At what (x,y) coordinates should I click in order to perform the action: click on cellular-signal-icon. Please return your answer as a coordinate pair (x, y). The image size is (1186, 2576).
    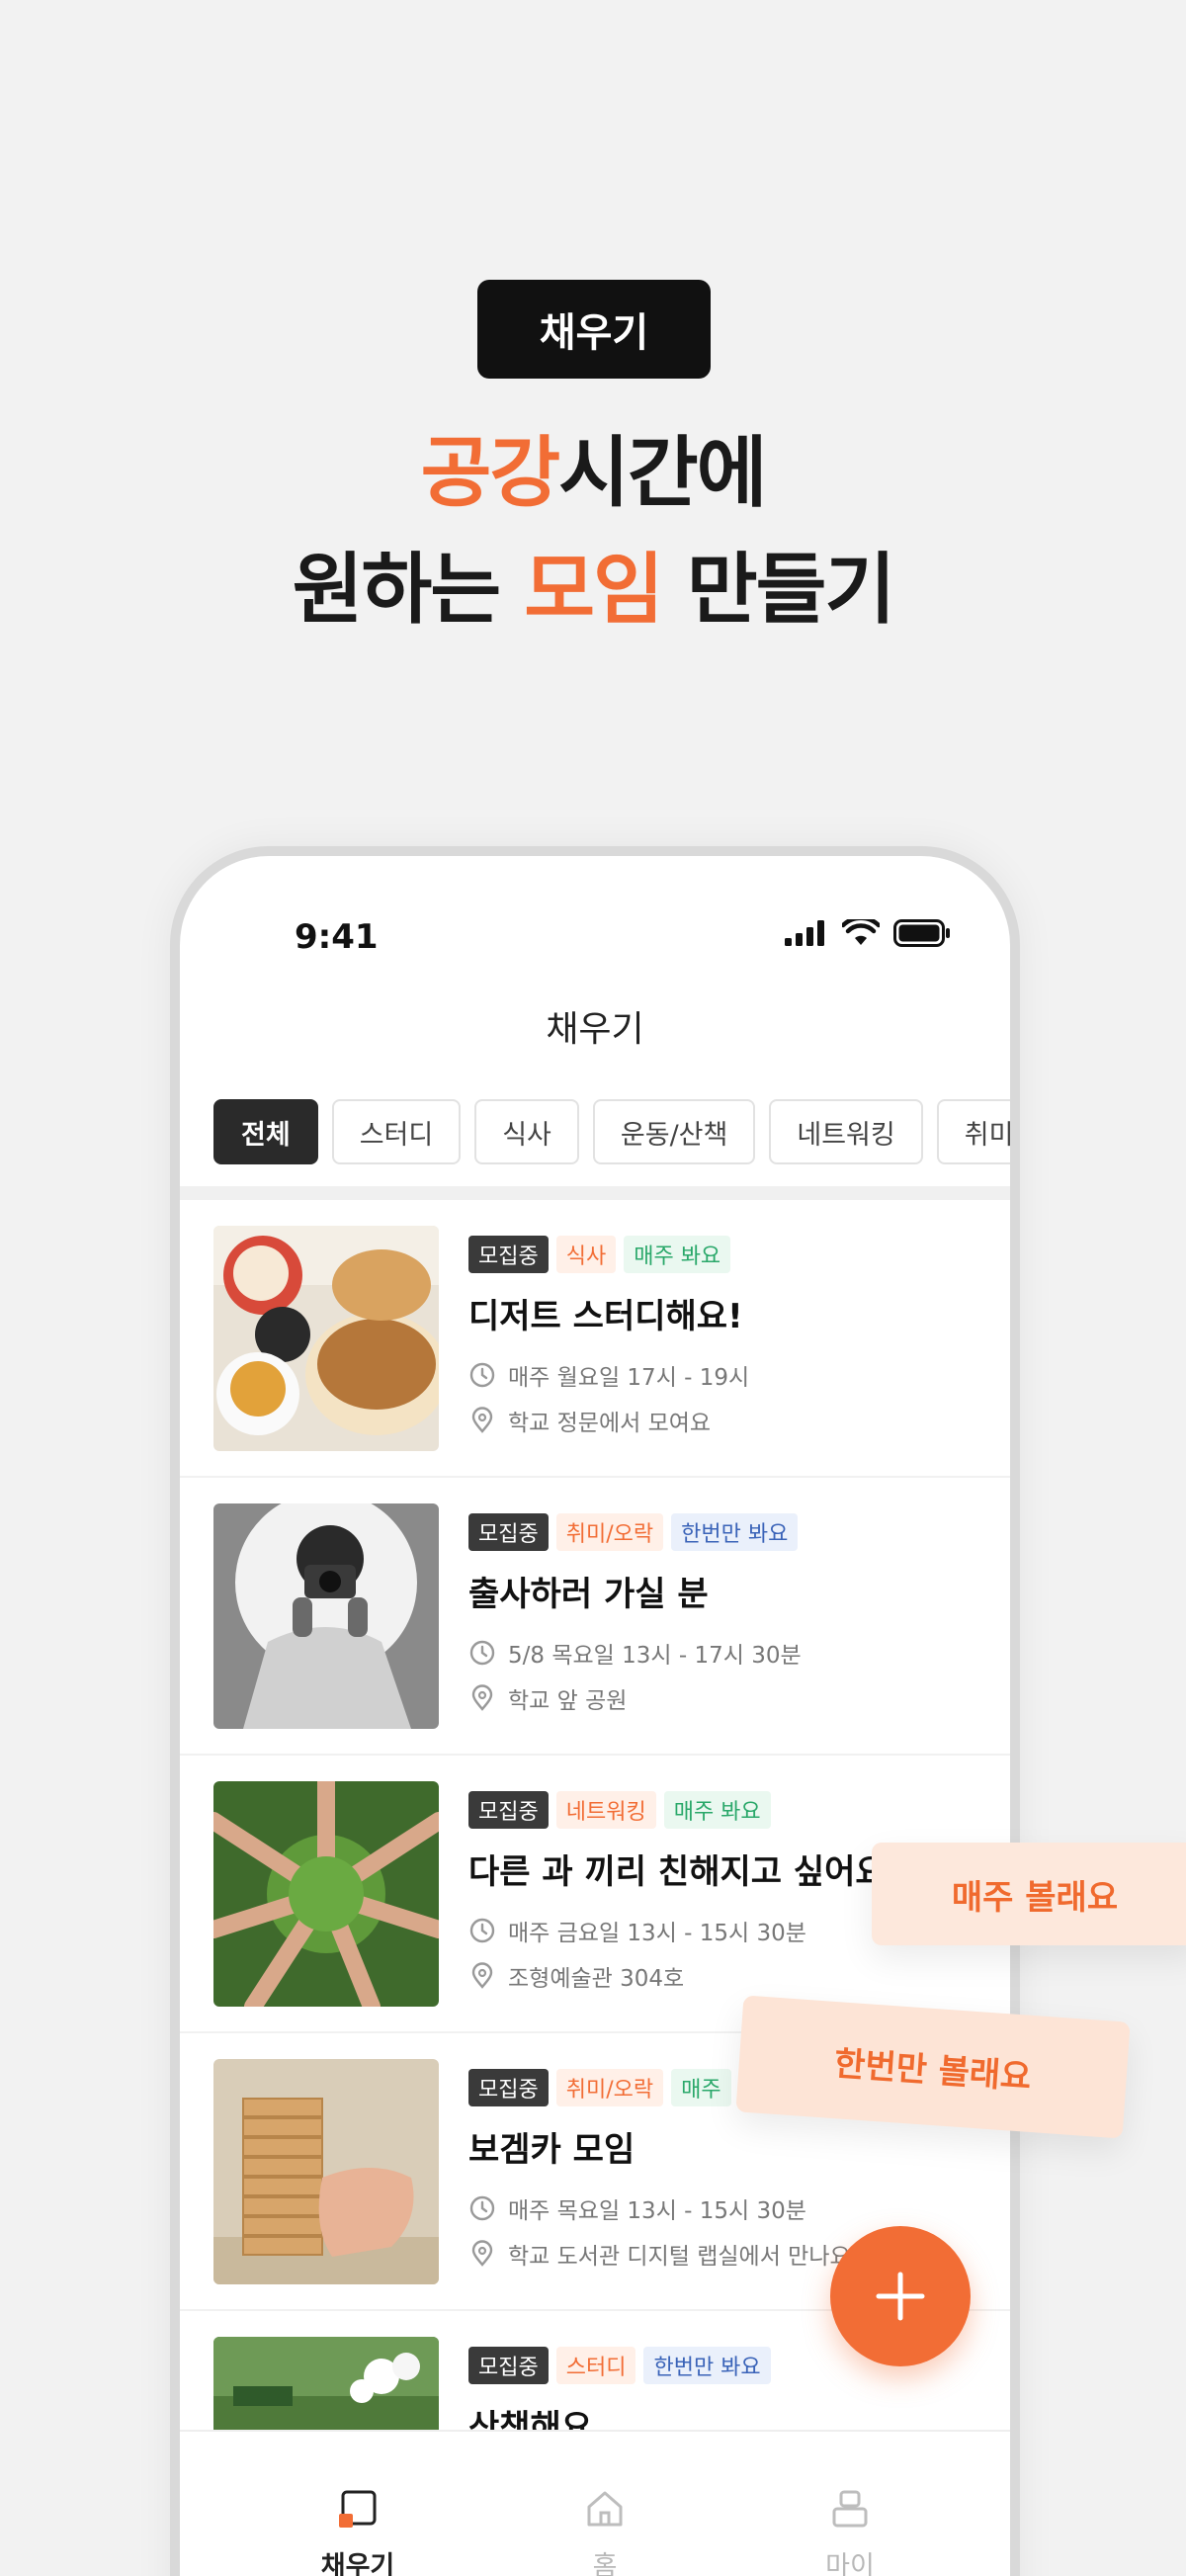
    Looking at the image, I should click on (804, 933).